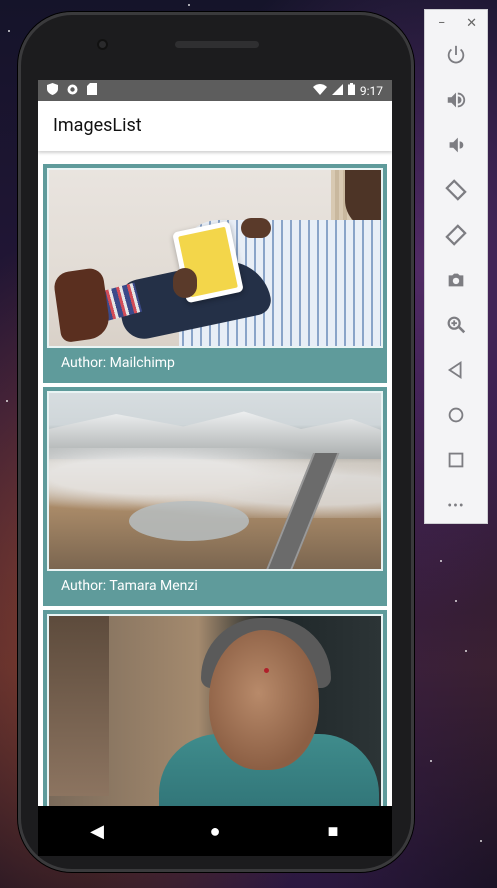 The image size is (497, 888). I want to click on front-camera, so click(102, 44).